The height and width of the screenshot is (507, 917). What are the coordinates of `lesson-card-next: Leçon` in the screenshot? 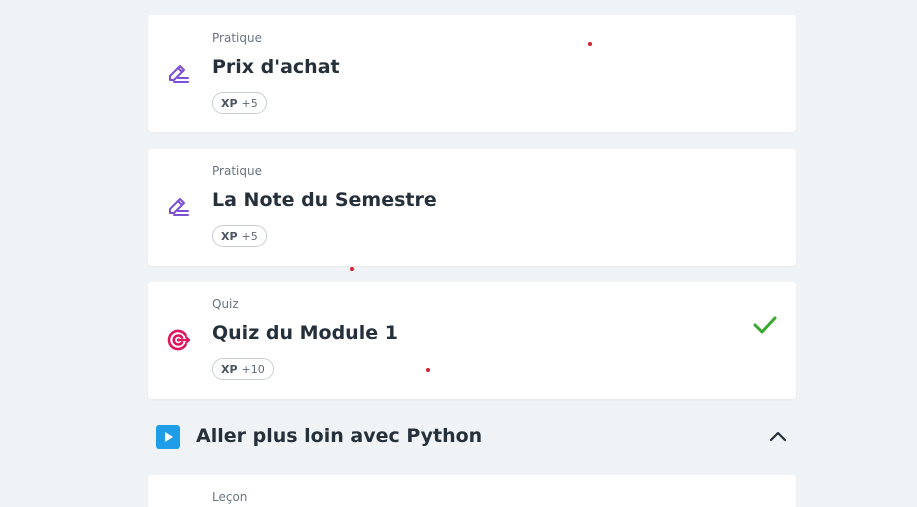 It's located at (472, 491).